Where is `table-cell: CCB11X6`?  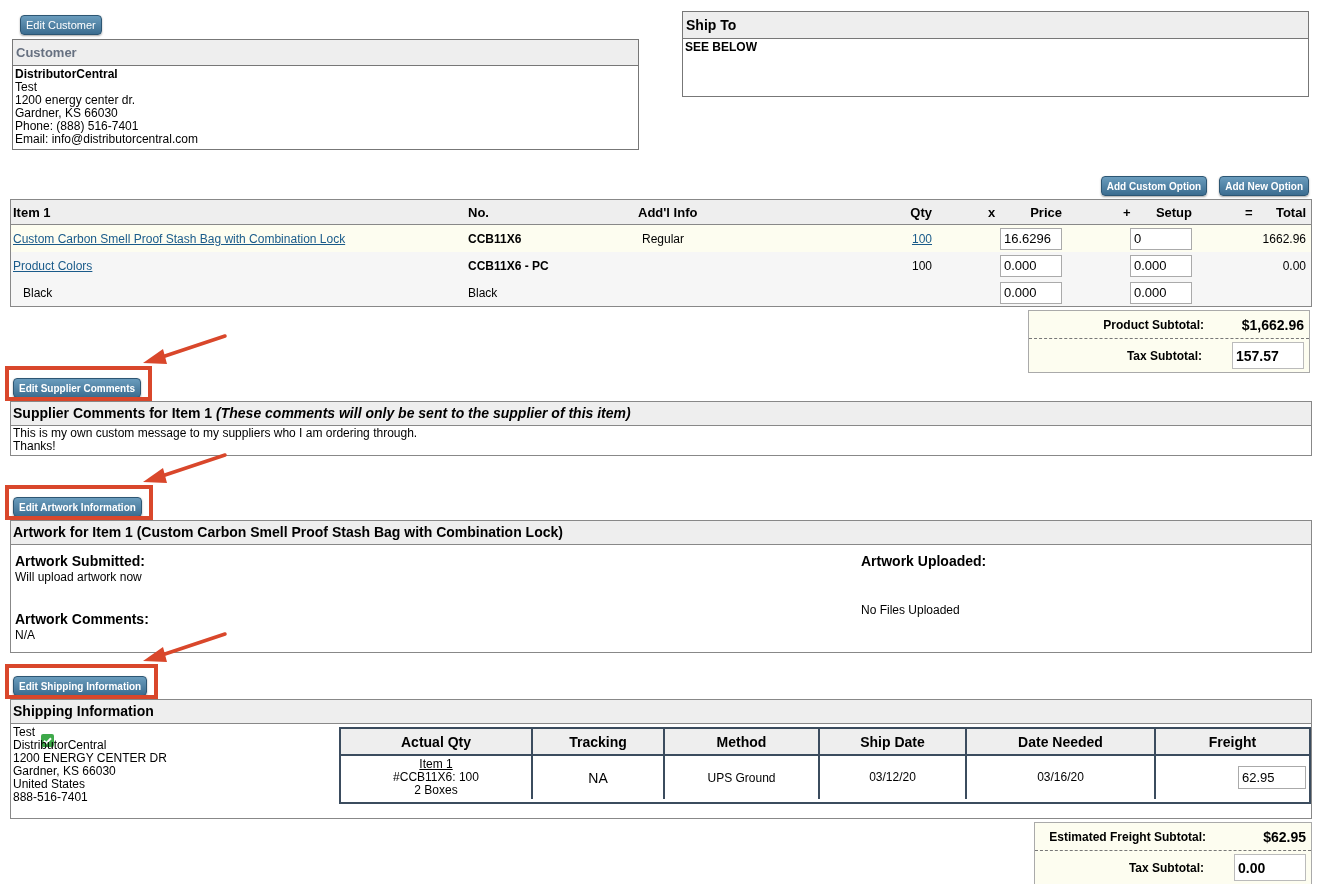 table-cell: CCB11X6 is located at coordinates (495, 238).